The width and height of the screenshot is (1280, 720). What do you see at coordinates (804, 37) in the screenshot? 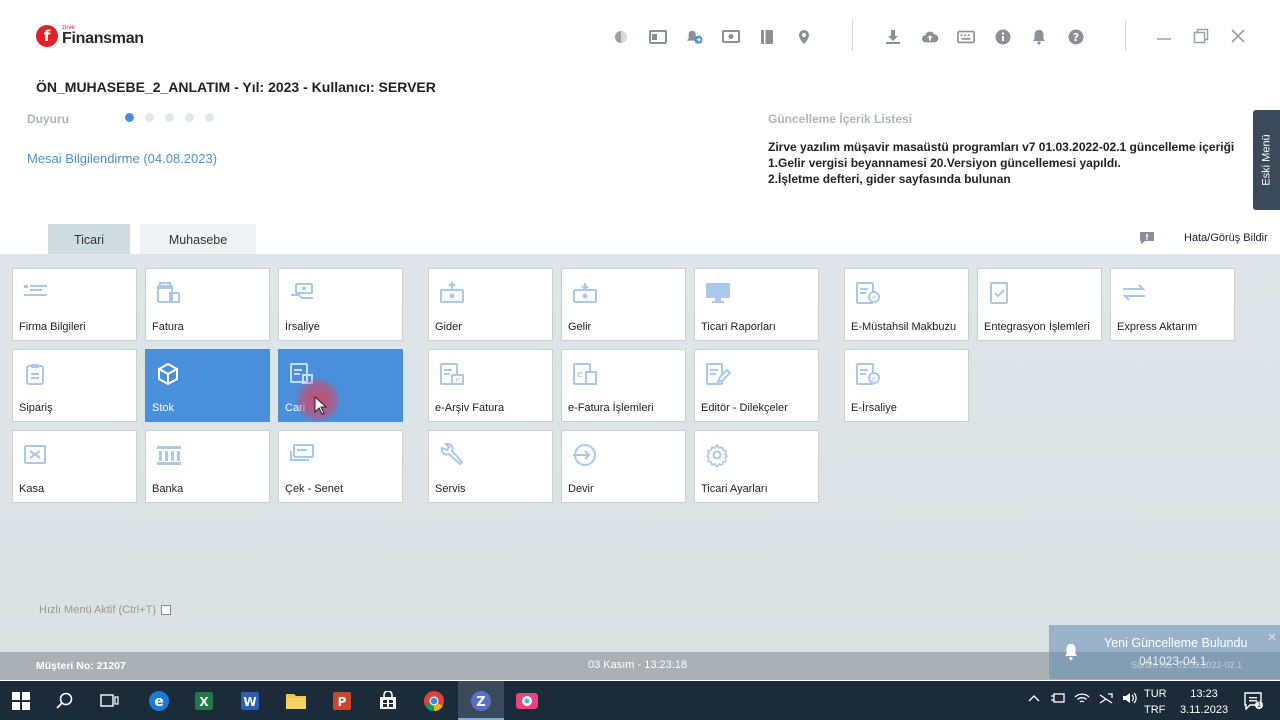
I see `location-pin-icon` at bounding box center [804, 37].